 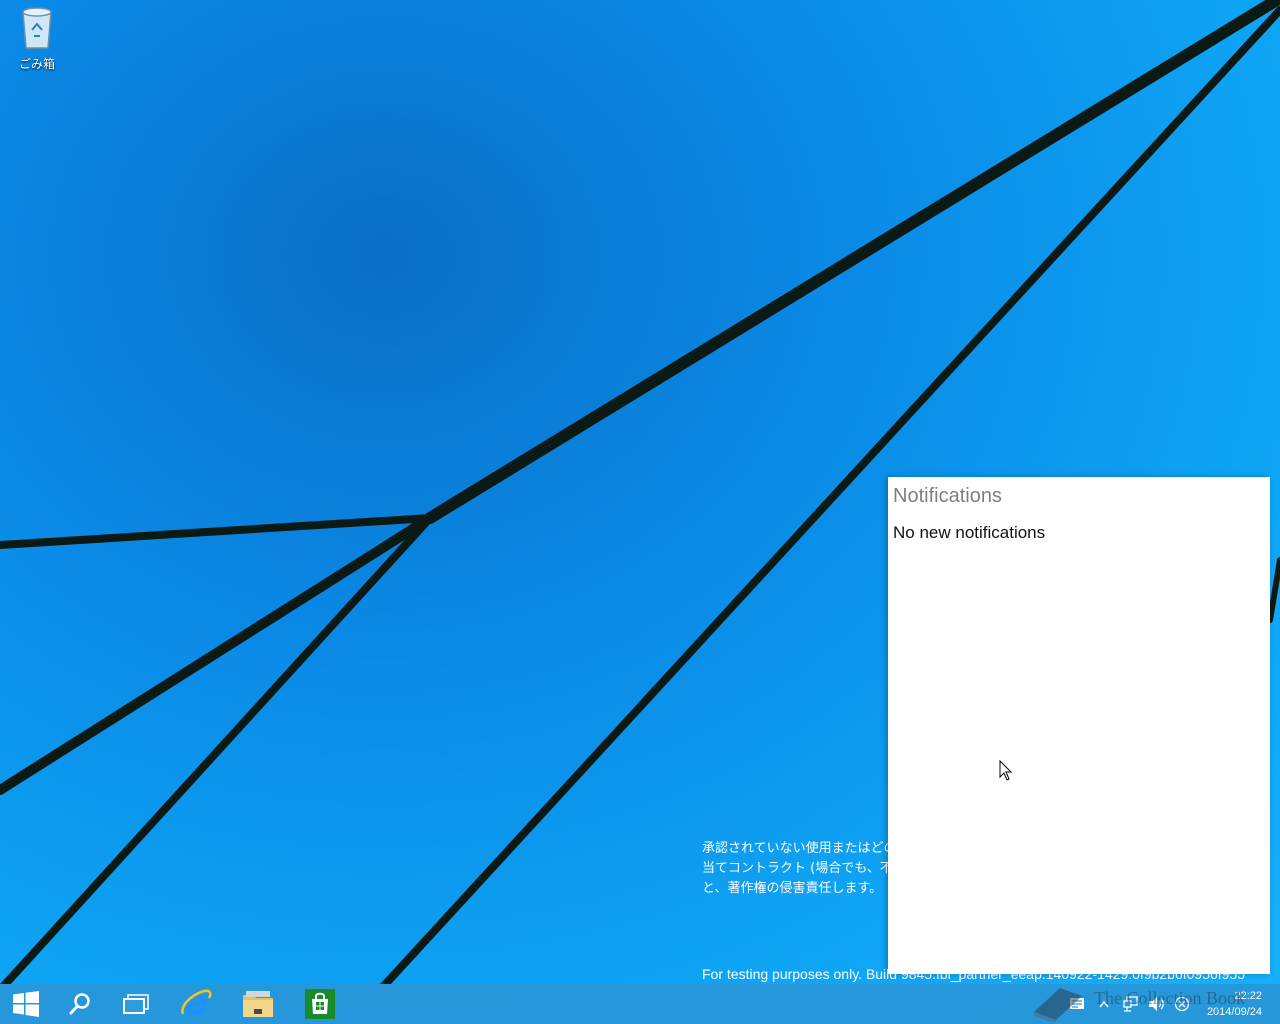 I want to click on search-icon, so click(x=79, y=1004).